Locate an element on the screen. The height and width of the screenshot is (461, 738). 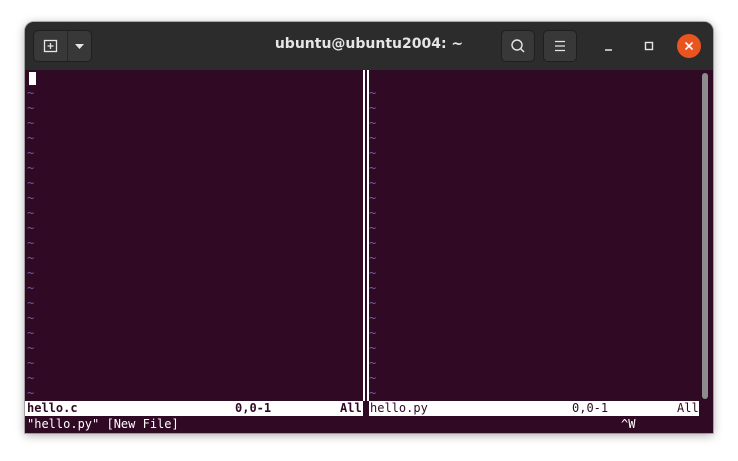
close-button is located at coordinates (689, 46).